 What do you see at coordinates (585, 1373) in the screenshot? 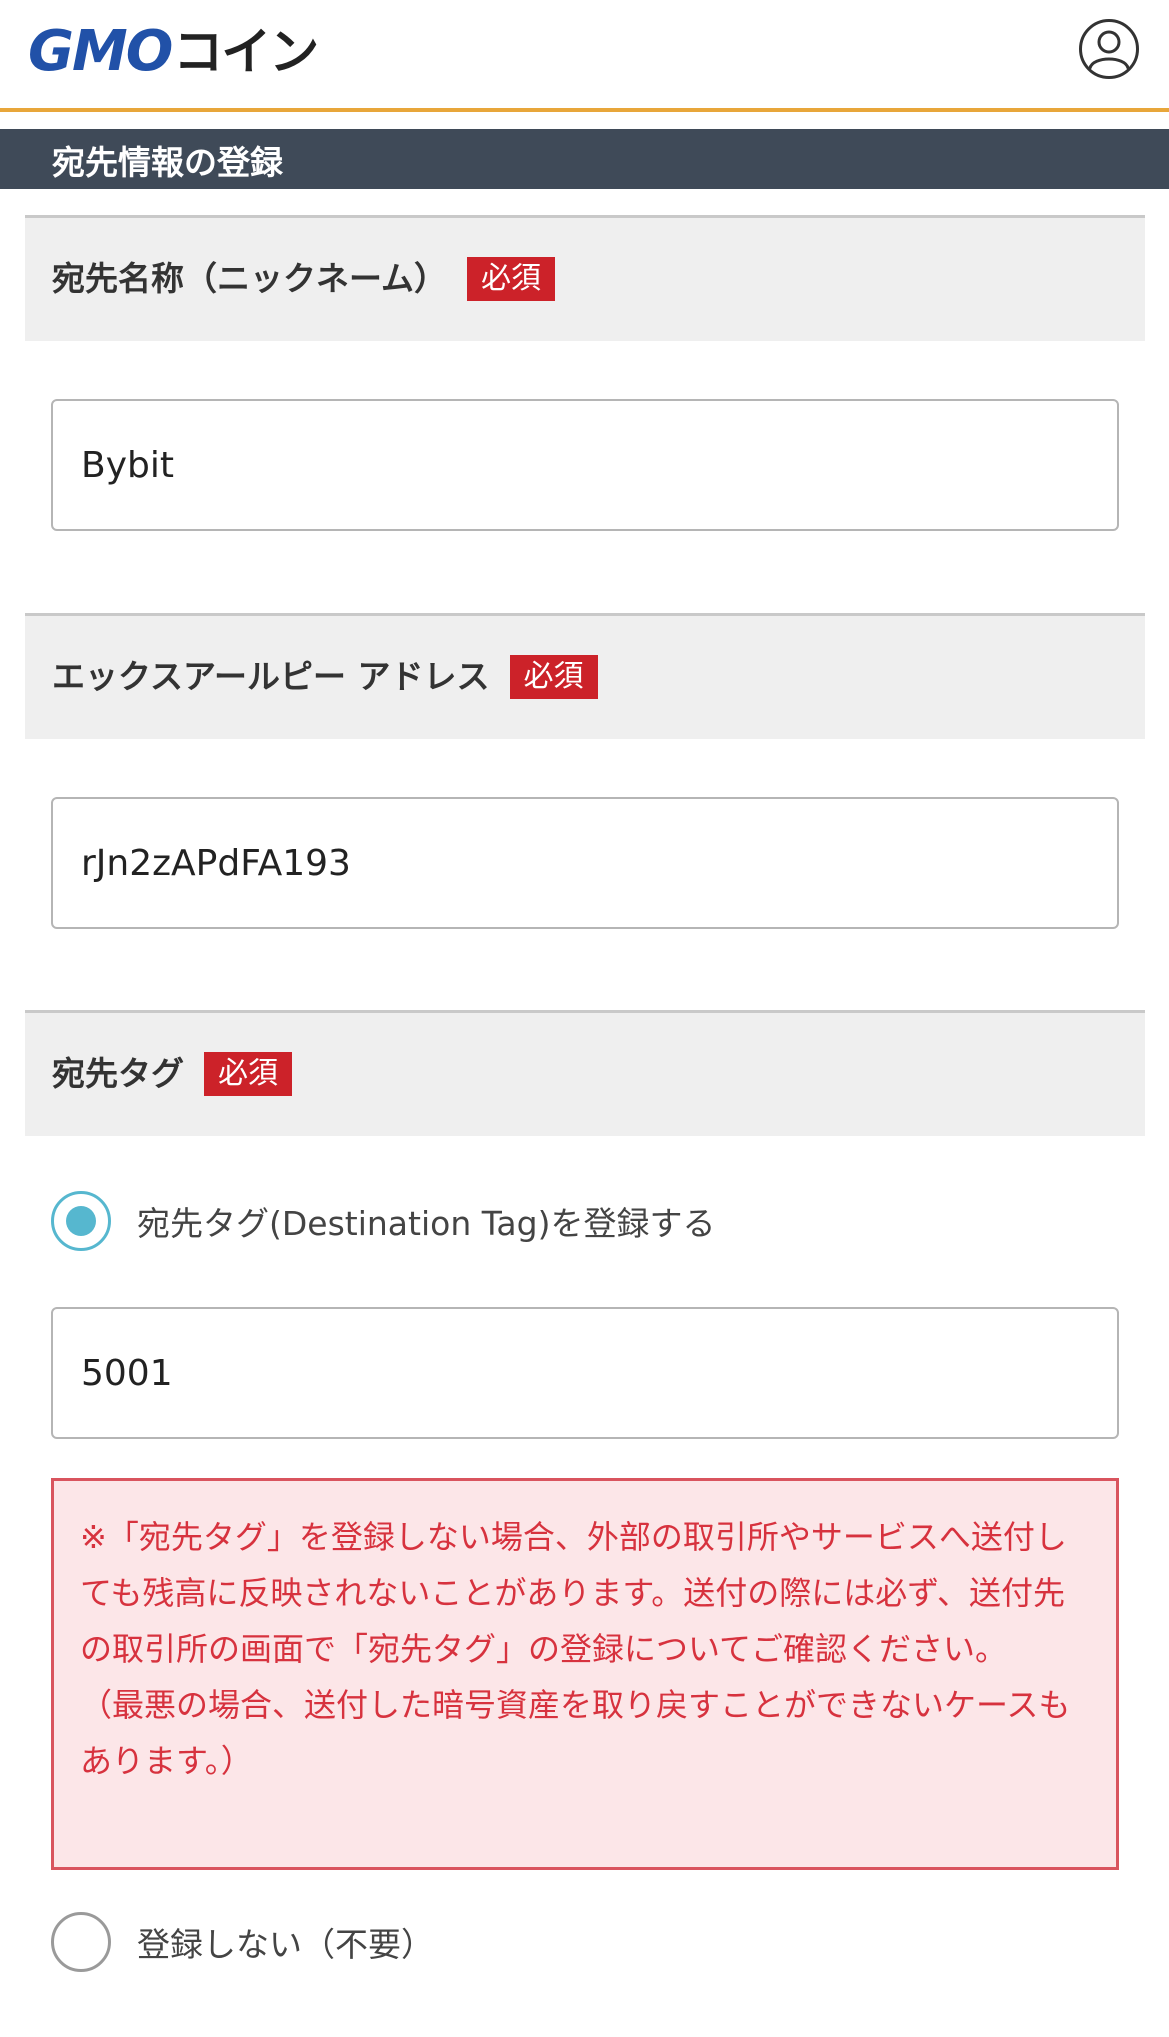
I see `destination-tag-input` at bounding box center [585, 1373].